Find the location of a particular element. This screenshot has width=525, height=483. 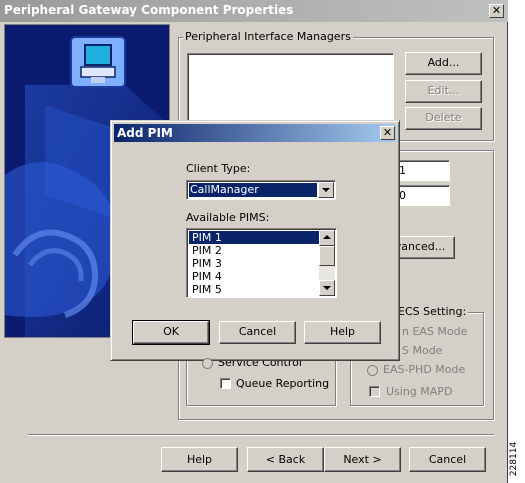

queue-reporting-label: Queue Reporting is located at coordinates (283, 383).